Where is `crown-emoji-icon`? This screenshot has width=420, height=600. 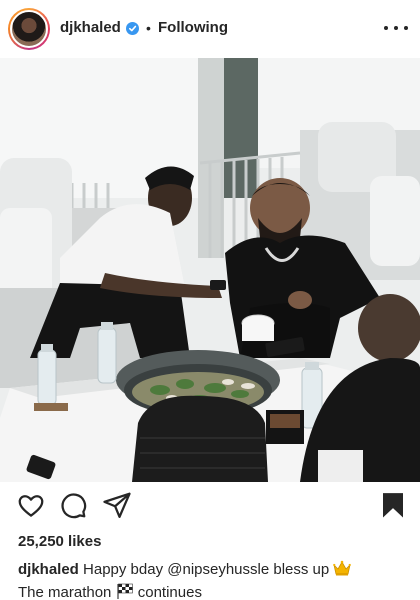 crown-emoji-icon is located at coordinates (342, 571).